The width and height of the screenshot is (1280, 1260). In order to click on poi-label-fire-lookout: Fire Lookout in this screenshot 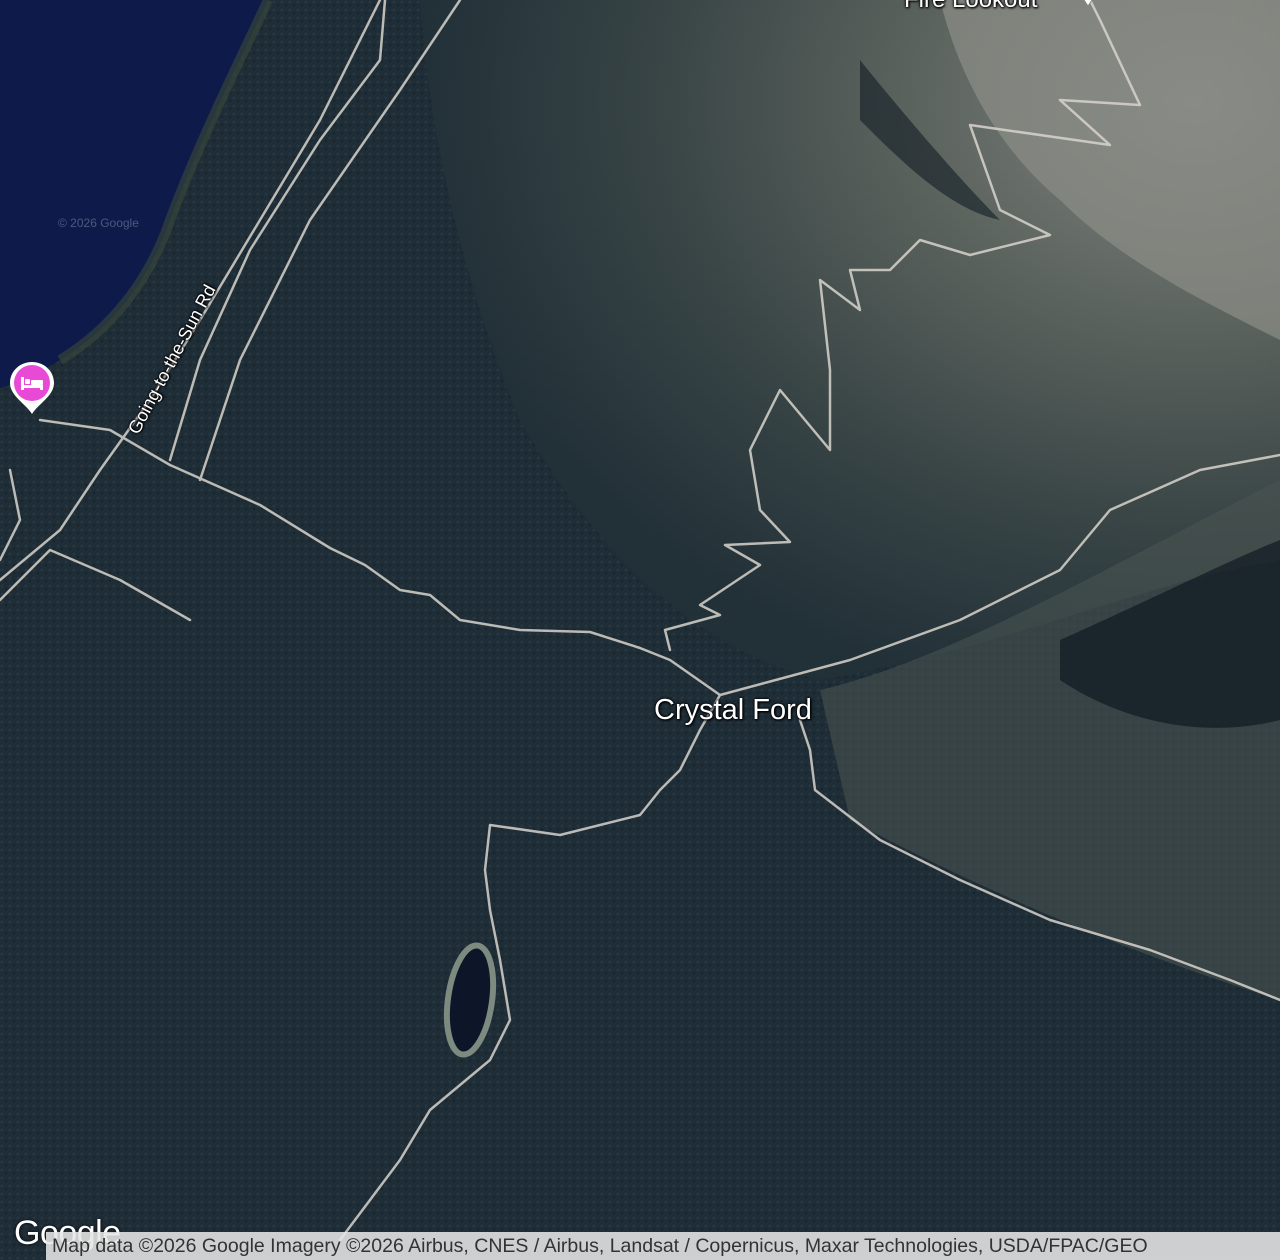, I will do `click(970, 7)`.